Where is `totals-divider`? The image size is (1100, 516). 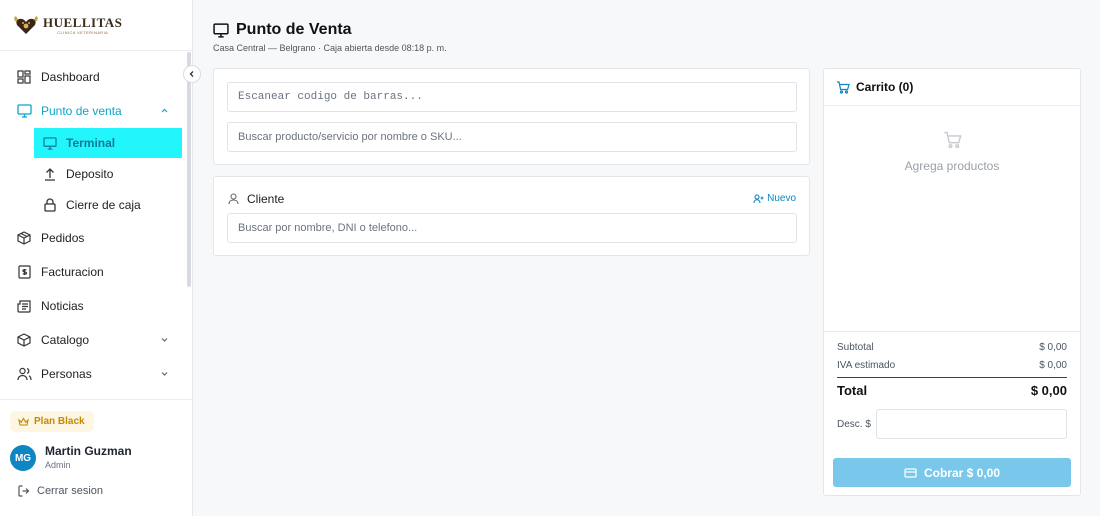 totals-divider is located at coordinates (952, 377).